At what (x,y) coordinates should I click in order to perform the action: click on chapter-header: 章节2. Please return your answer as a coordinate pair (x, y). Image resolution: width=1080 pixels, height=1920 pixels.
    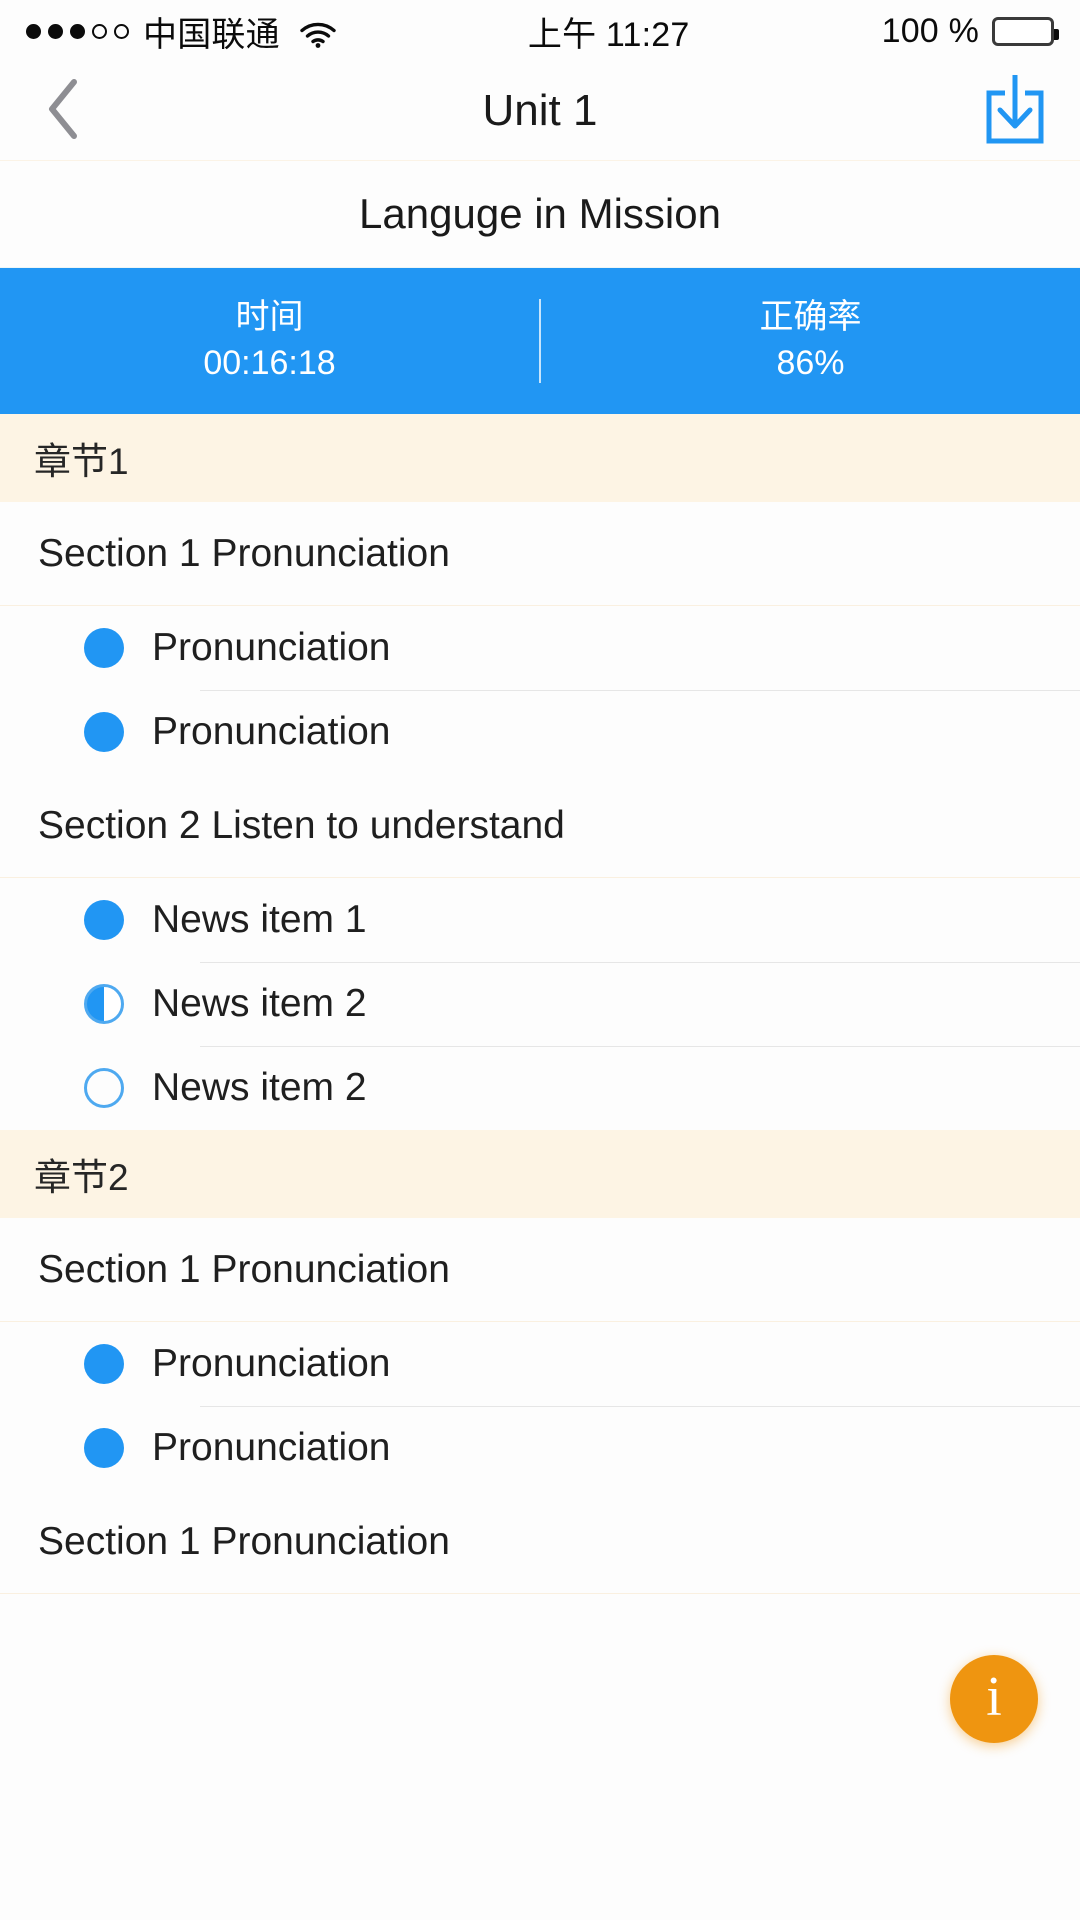
    Looking at the image, I should click on (540, 1174).